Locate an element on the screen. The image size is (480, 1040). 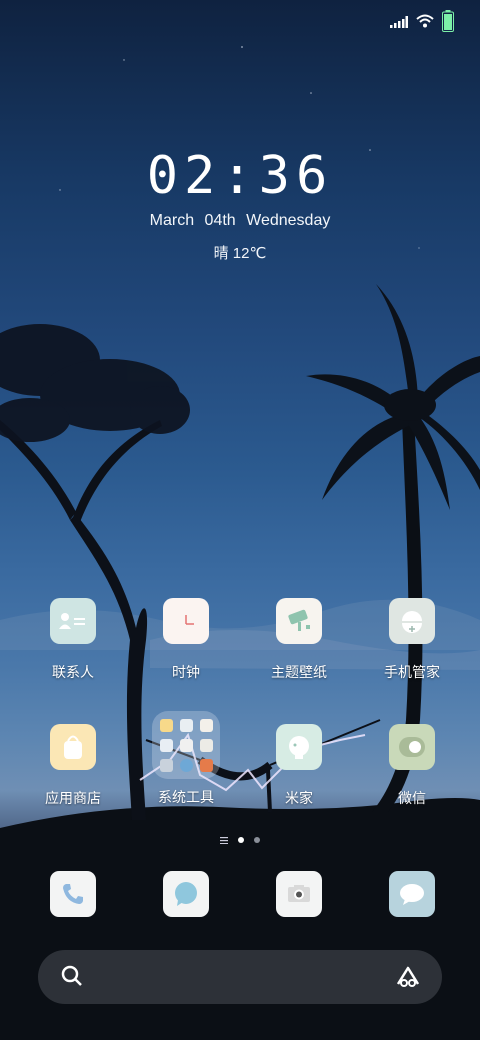
wechat-icon is located at coordinates (412, 747).